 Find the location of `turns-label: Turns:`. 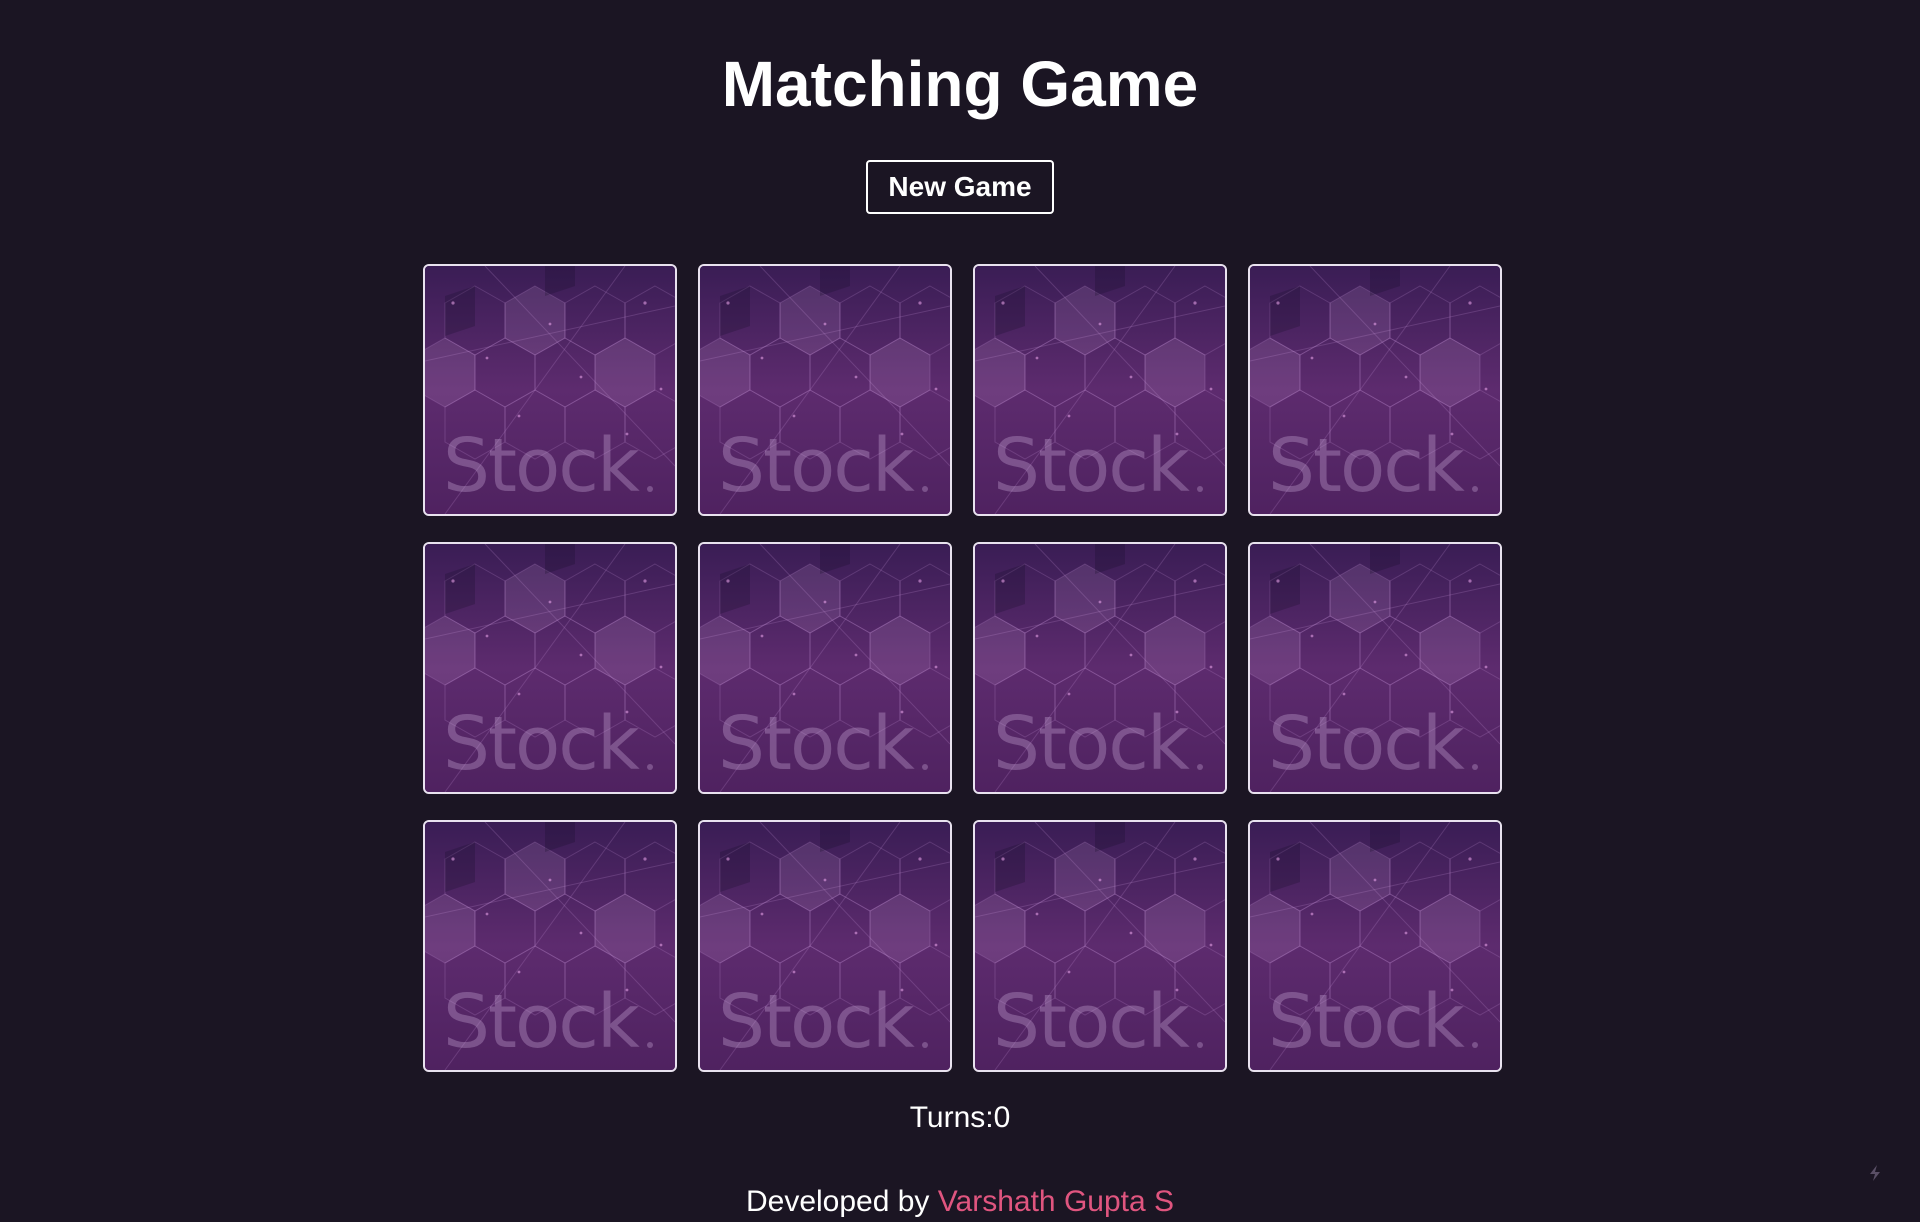

turns-label: Turns: is located at coordinates (951, 1117).